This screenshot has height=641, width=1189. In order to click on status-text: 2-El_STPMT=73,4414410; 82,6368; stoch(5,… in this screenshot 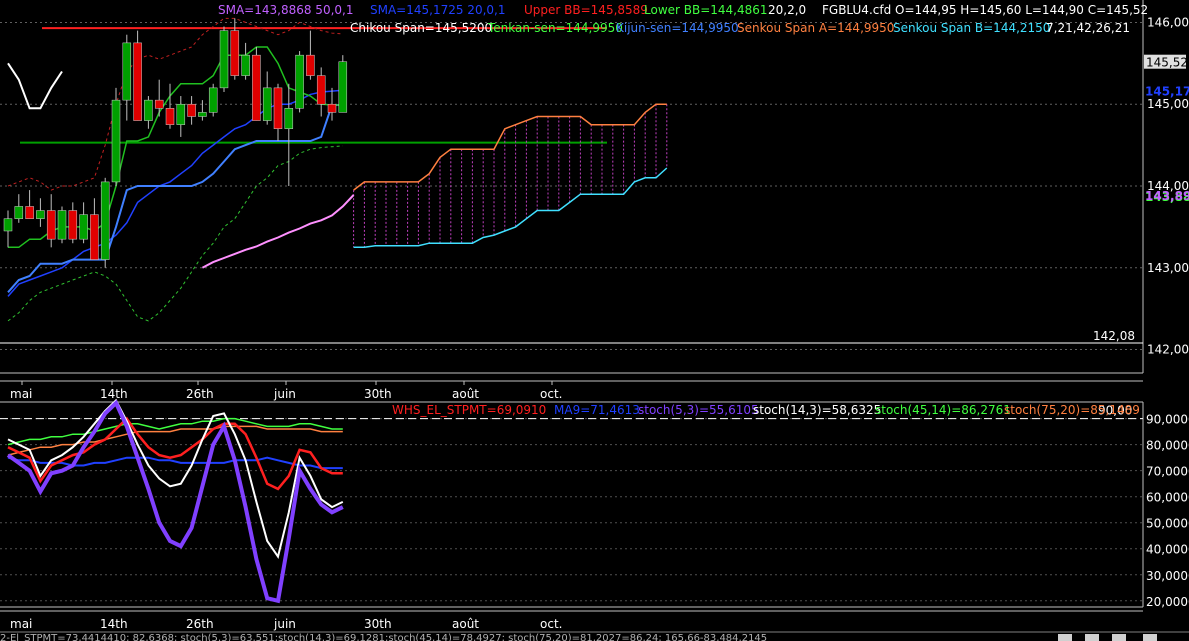, I will do `click(383, 637)`.